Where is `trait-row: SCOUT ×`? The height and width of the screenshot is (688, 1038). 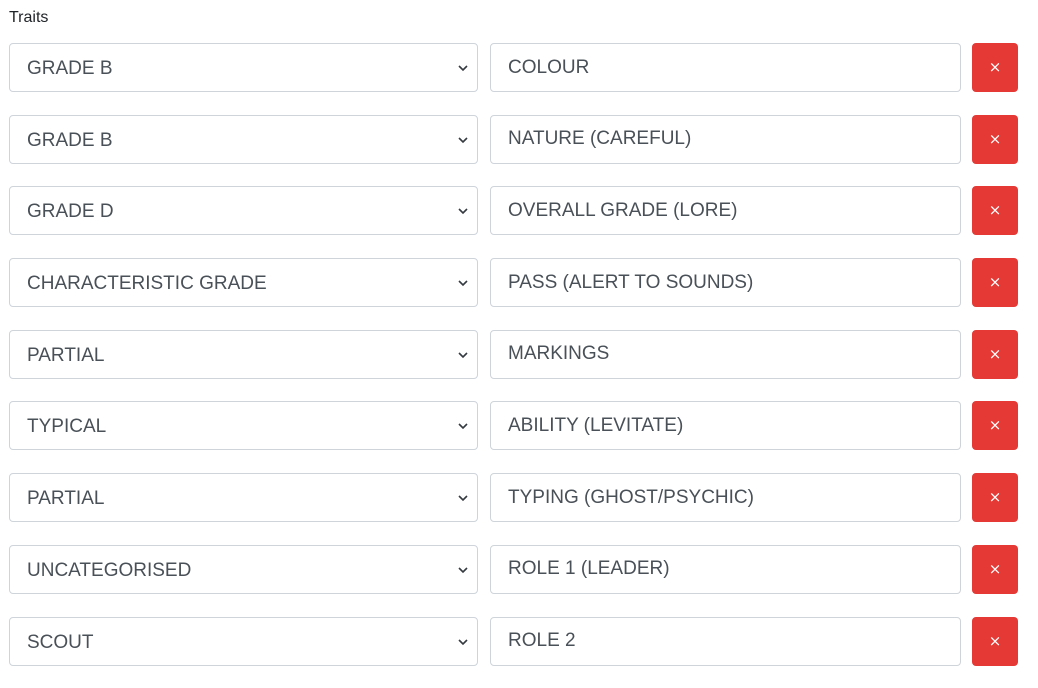
trait-row: SCOUT × is located at coordinates (514, 642).